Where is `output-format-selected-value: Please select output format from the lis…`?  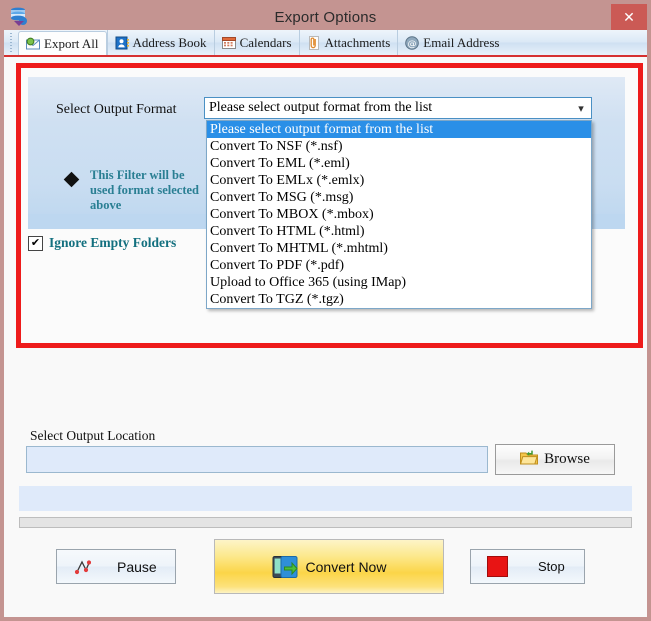 output-format-selected-value: Please select output format from the lis… is located at coordinates (321, 107).